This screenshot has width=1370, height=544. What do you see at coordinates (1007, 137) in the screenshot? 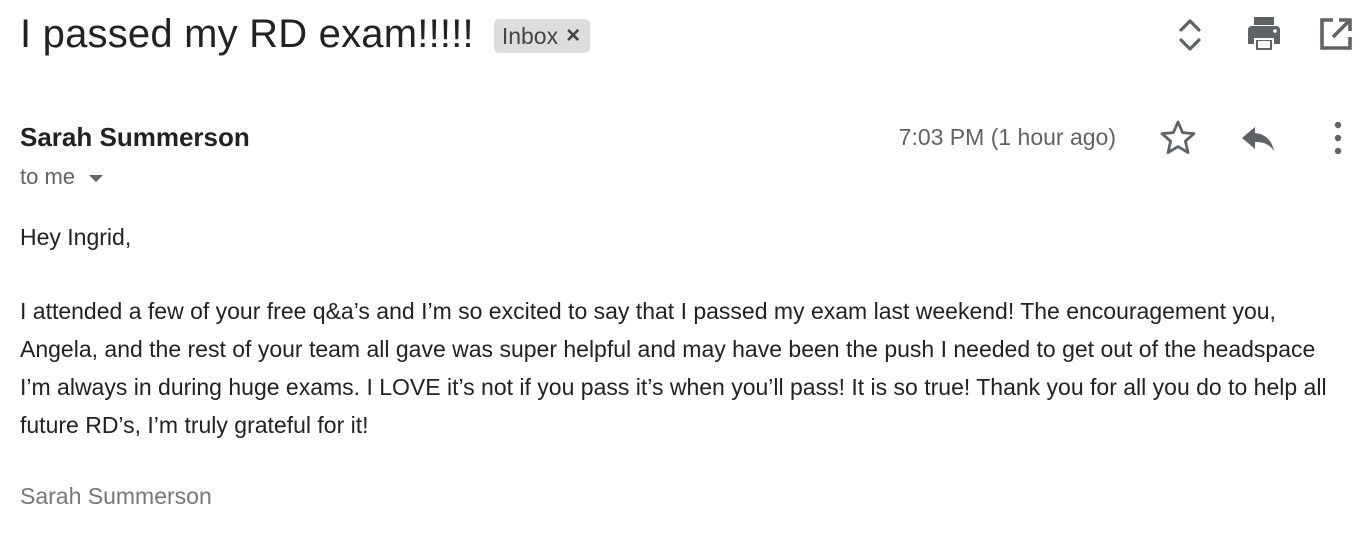
I see `message-timestamp: 7:03 PM (1 hour ago)` at bounding box center [1007, 137].